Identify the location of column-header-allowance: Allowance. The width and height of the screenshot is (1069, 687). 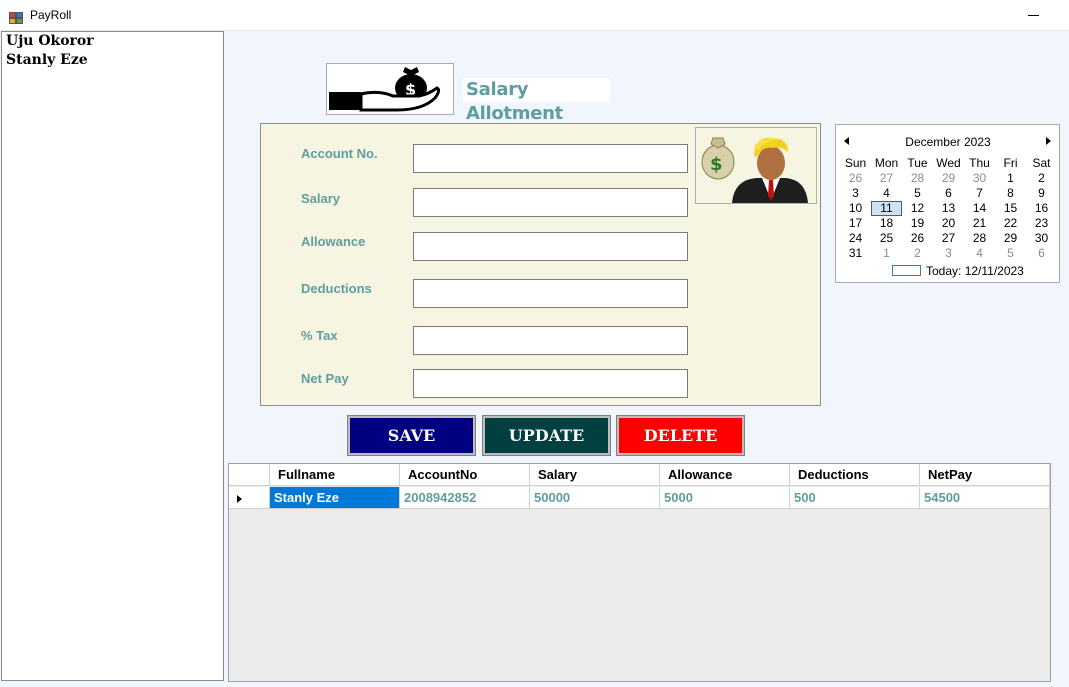
(725, 475).